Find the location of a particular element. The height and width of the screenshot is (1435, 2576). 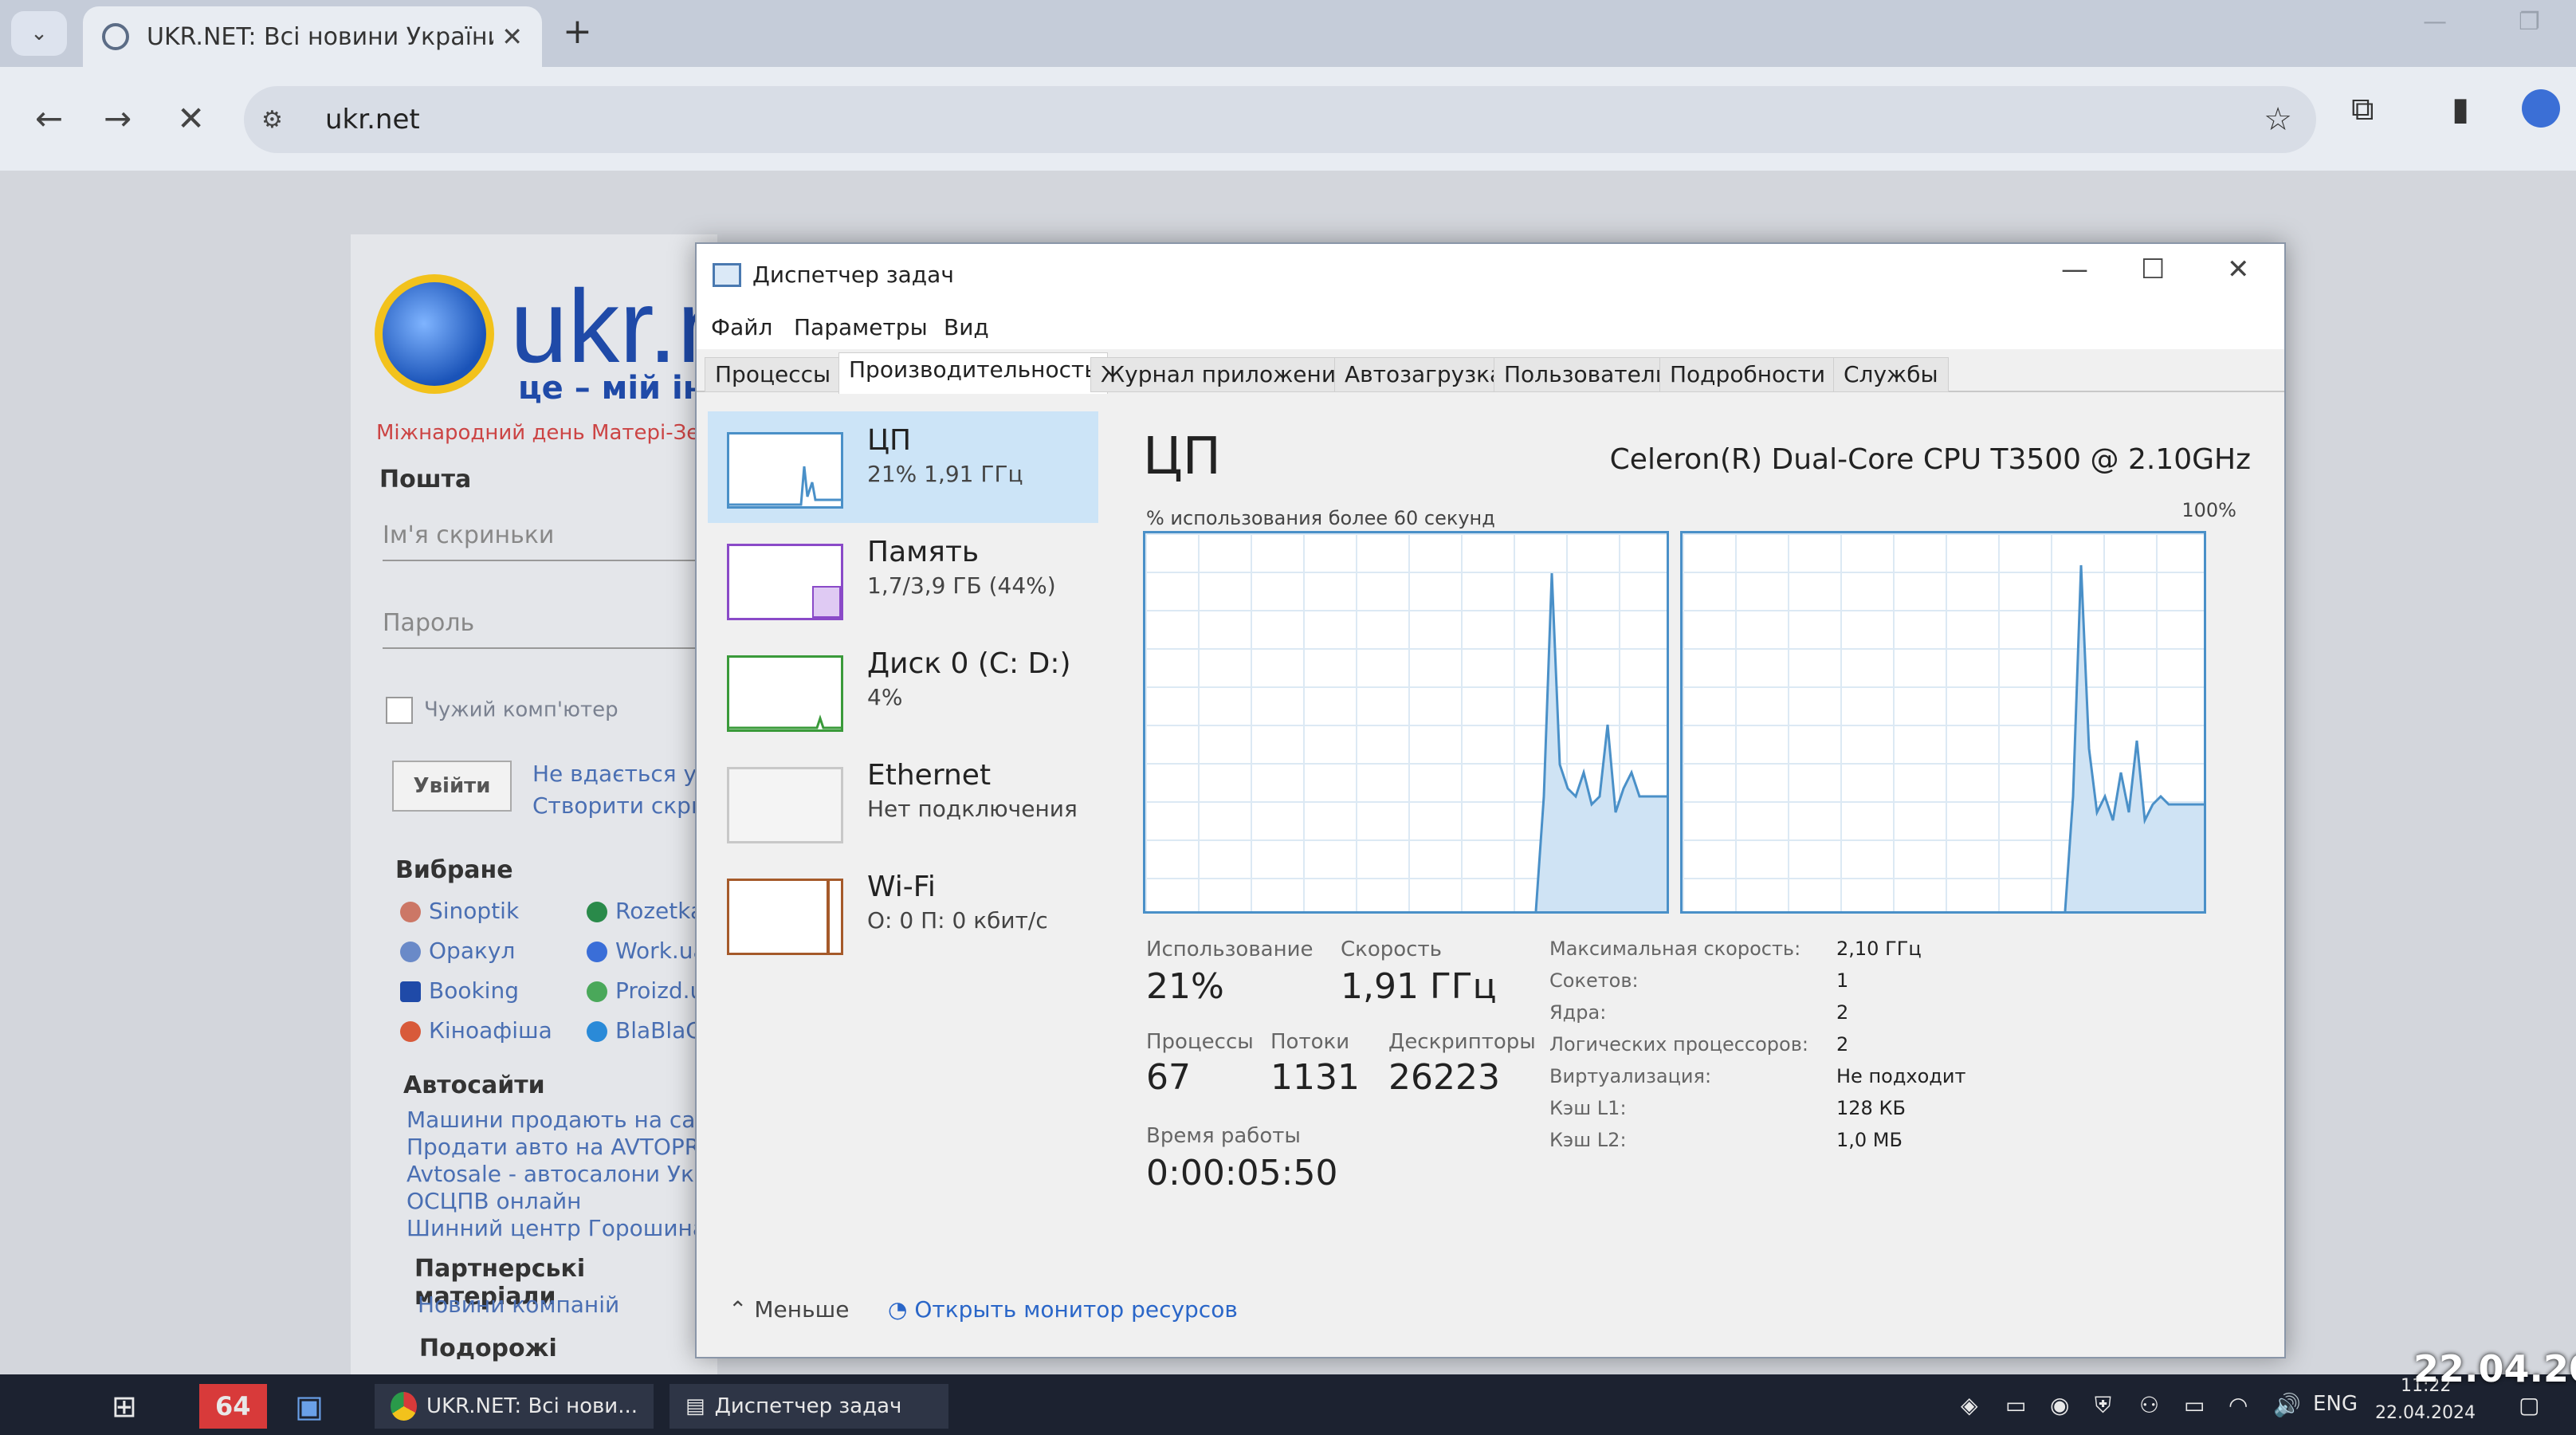

favorite-link: BlaBlaC is located at coordinates (644, 1030).